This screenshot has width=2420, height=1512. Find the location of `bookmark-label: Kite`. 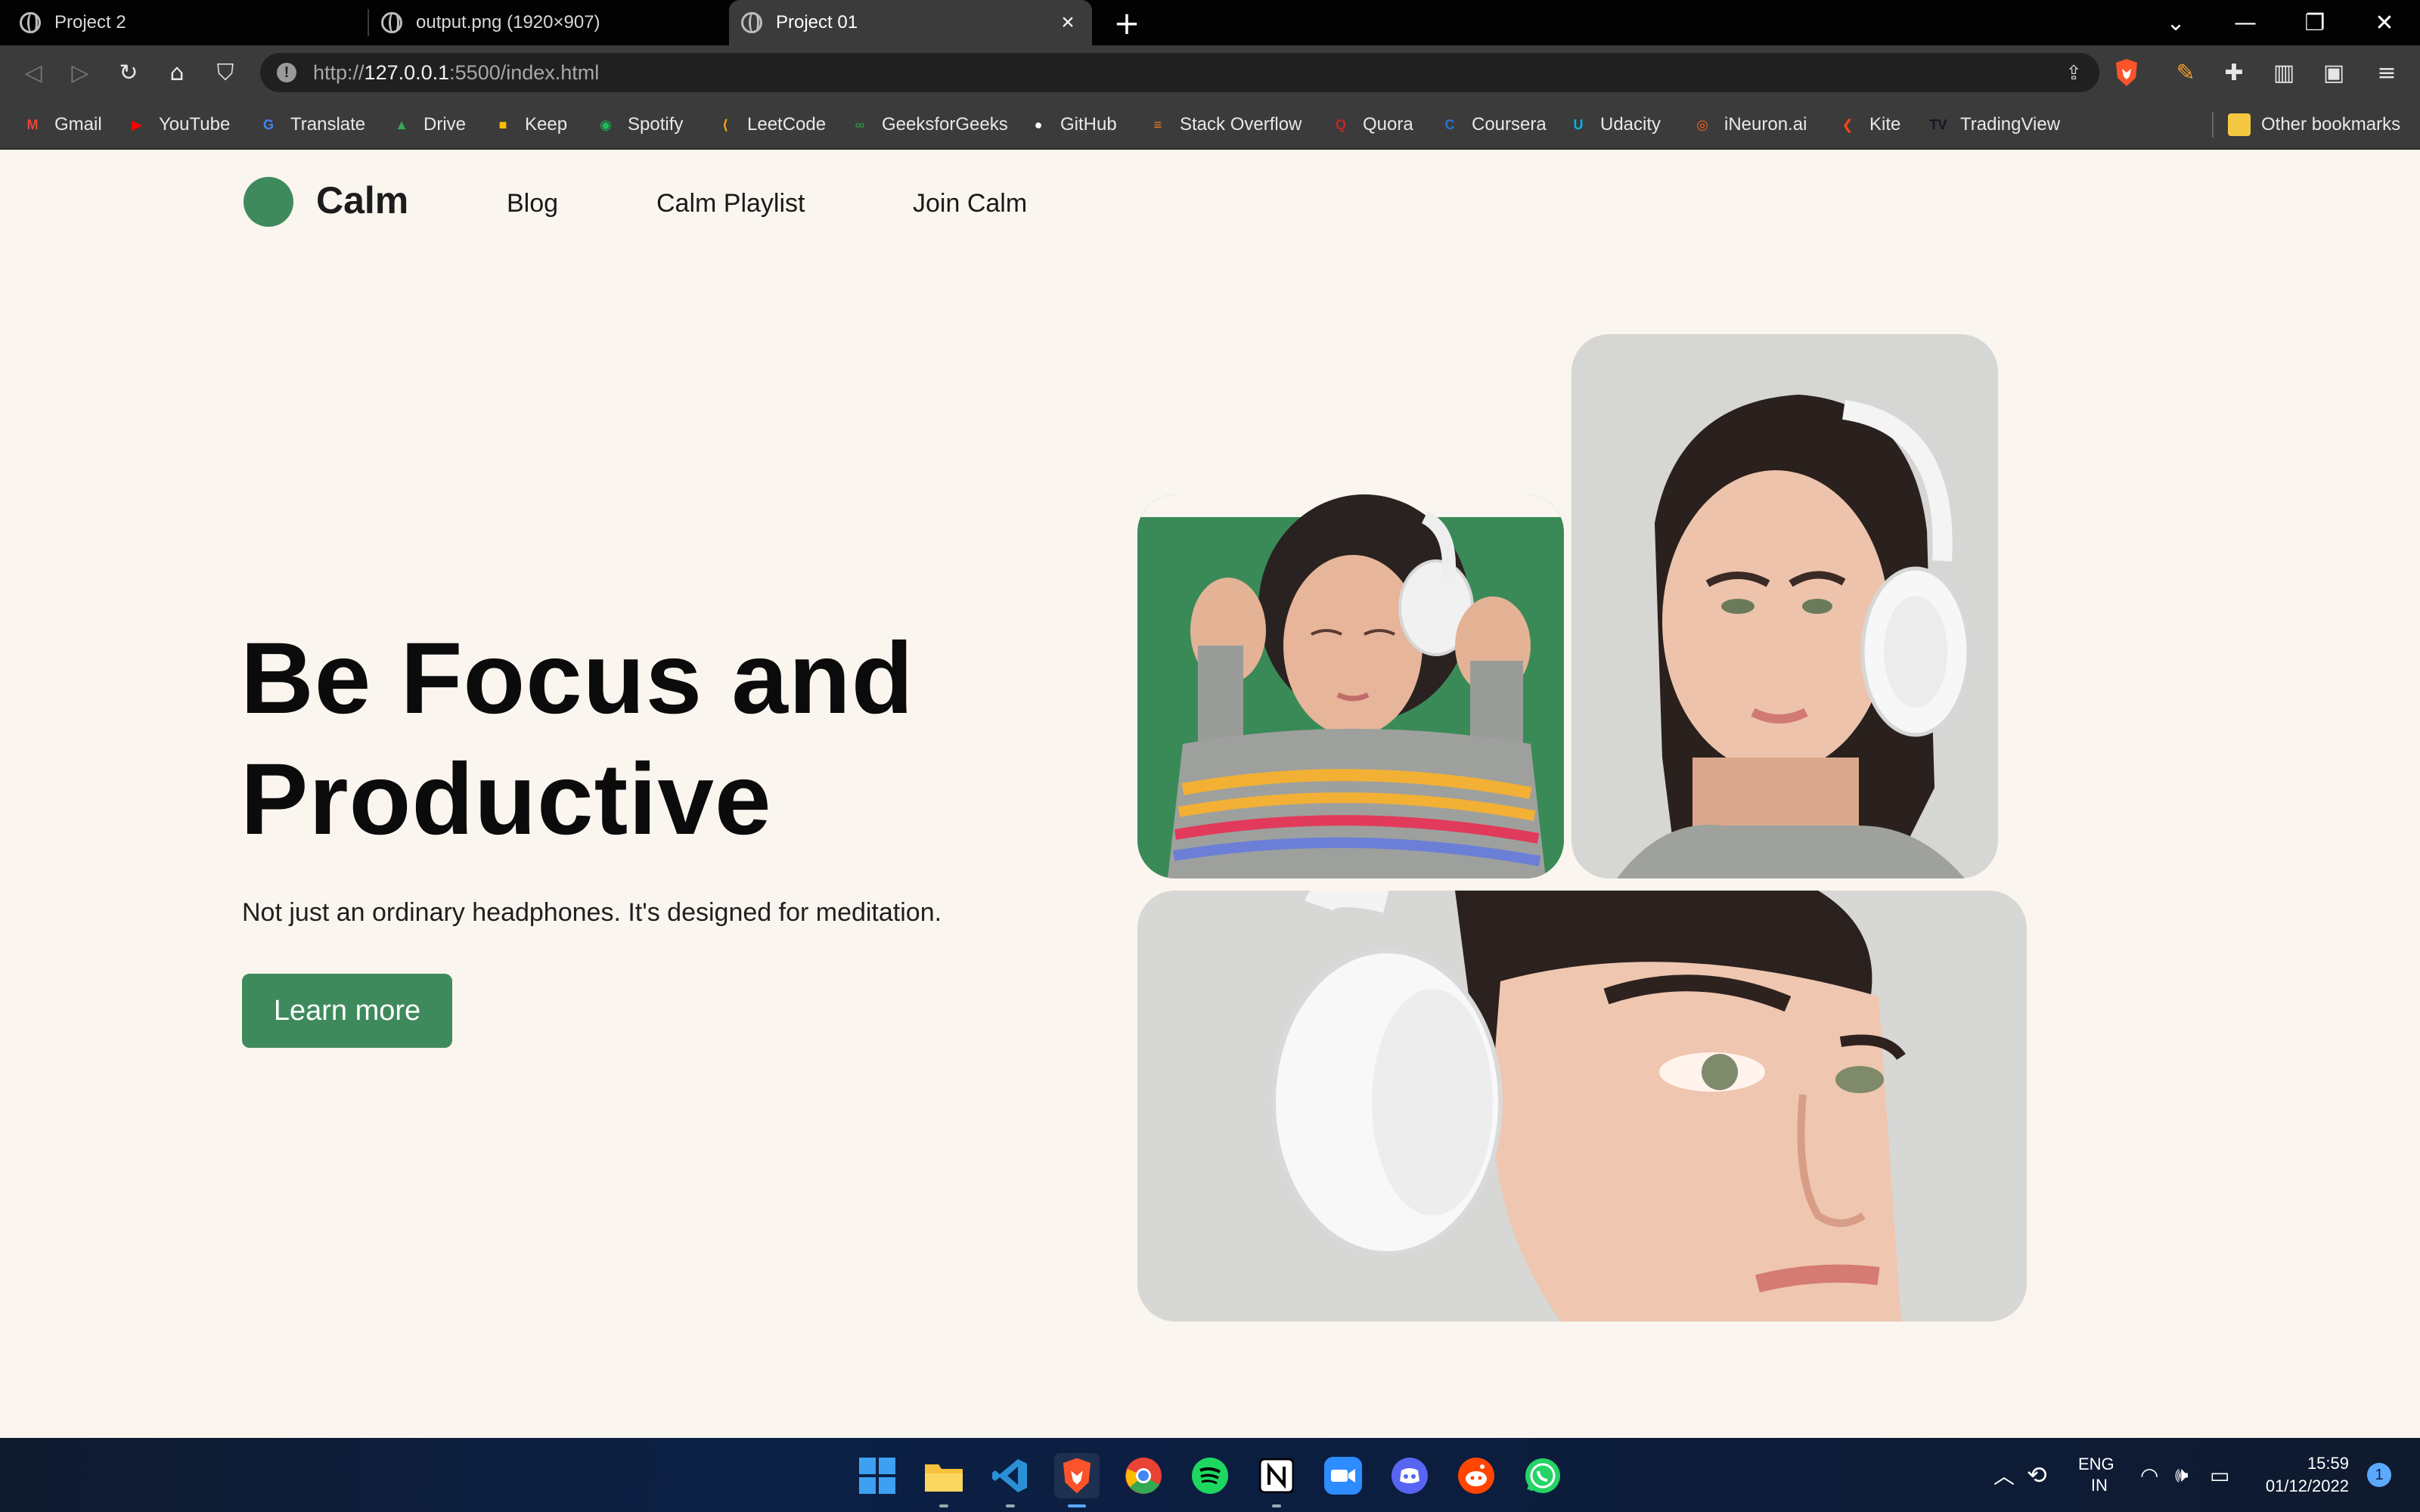

bookmark-label: Kite is located at coordinates (1885, 125).